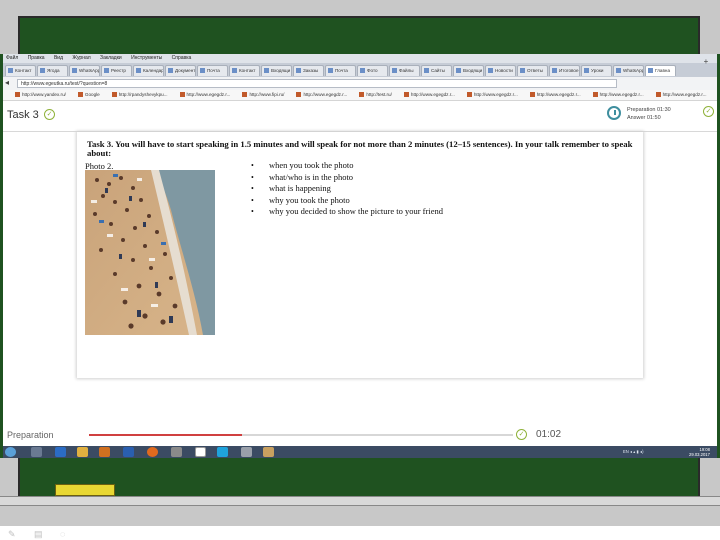 The width and height of the screenshot is (720, 540). Describe the element at coordinates (12, 58) in the screenshot. I see `menu-file: Файл` at that location.